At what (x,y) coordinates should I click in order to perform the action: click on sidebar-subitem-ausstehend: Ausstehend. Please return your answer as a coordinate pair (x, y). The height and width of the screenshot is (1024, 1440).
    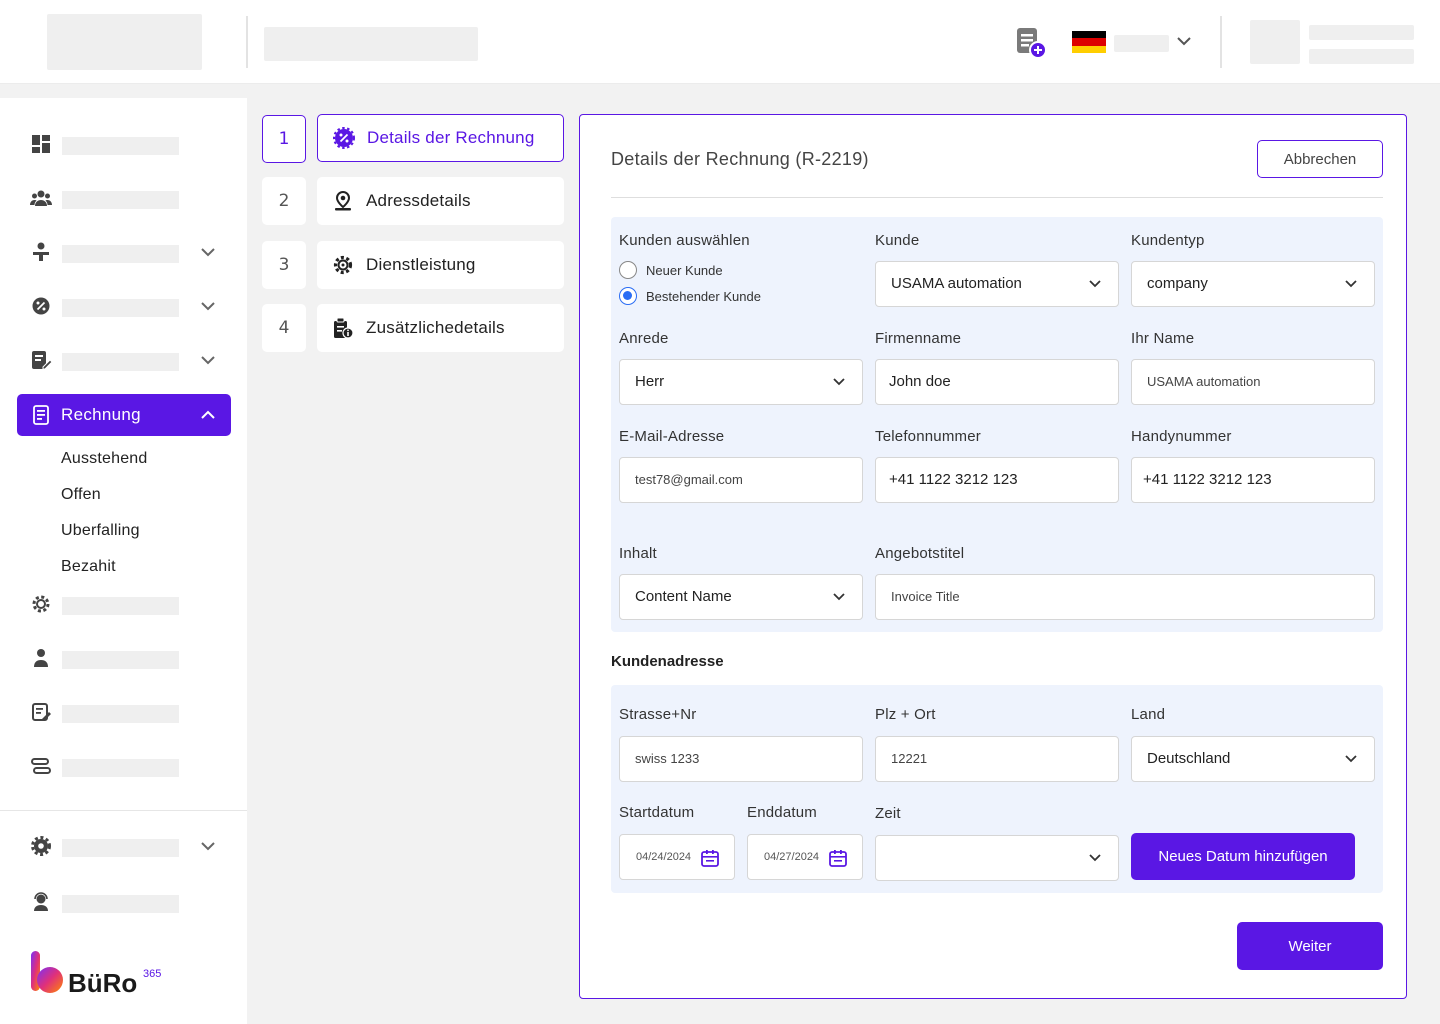
    Looking at the image, I should click on (104, 459).